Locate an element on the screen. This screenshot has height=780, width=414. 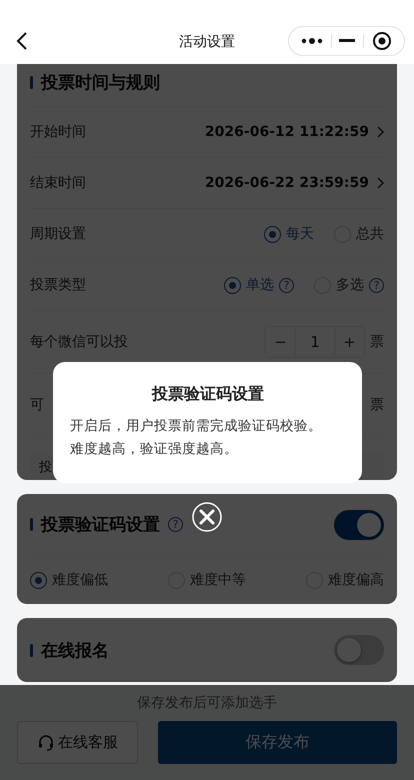
option-label: 单选 is located at coordinates (260, 285).